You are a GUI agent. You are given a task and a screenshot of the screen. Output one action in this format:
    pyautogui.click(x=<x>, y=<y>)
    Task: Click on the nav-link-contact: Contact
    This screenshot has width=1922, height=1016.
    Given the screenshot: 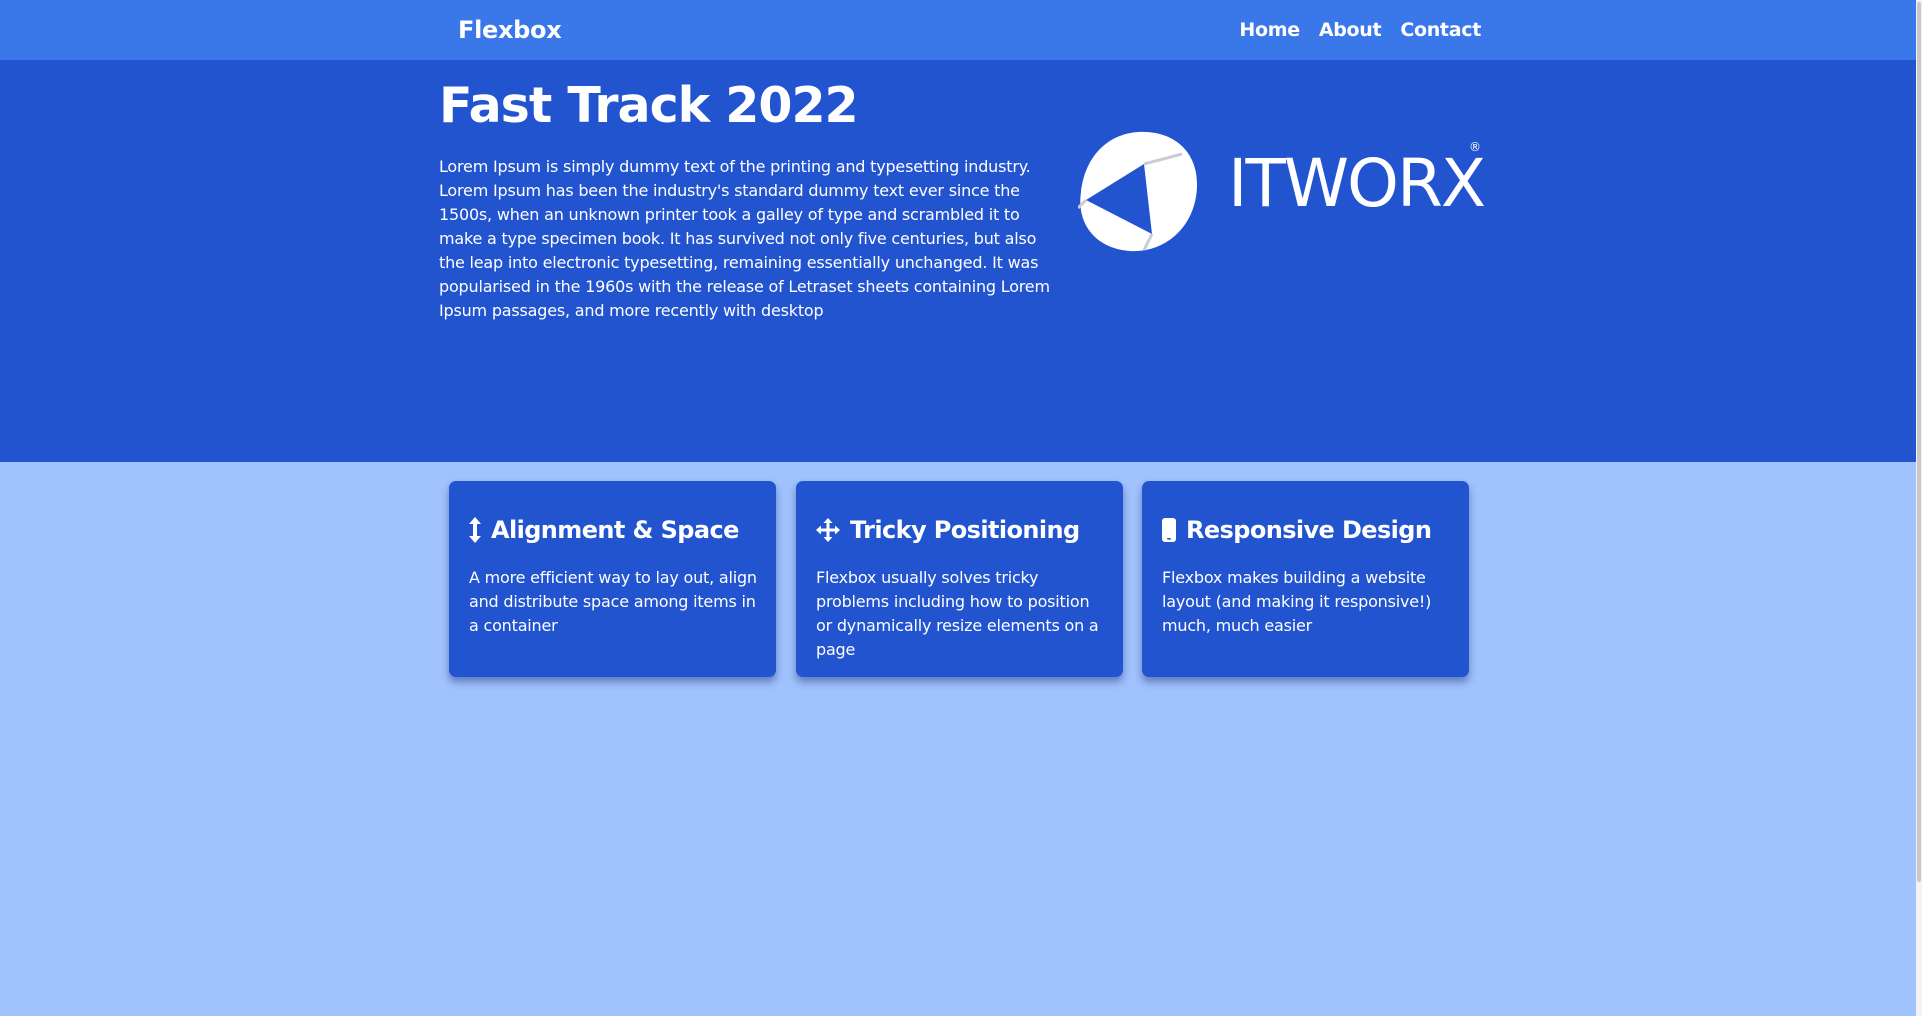 What is the action you would take?
    pyautogui.click(x=1440, y=30)
    